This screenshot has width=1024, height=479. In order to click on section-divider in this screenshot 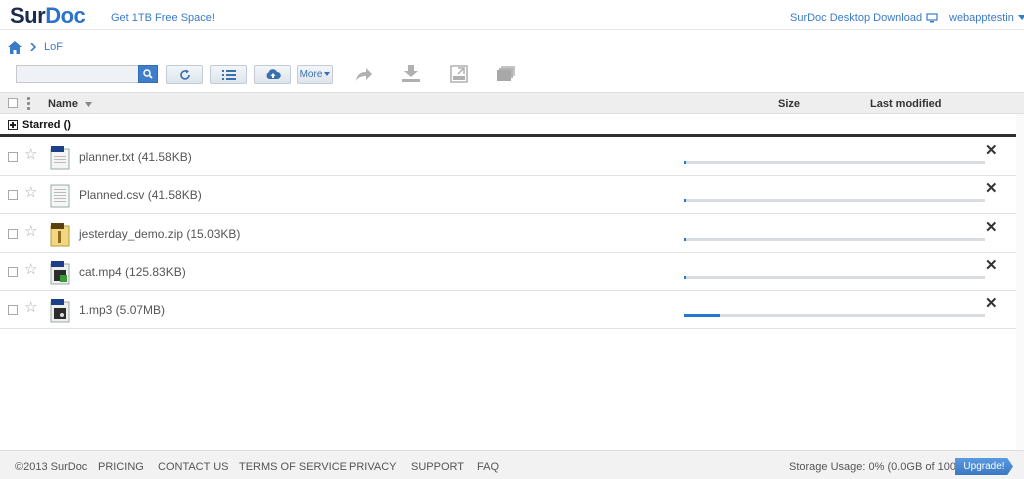, I will do `click(512, 135)`.